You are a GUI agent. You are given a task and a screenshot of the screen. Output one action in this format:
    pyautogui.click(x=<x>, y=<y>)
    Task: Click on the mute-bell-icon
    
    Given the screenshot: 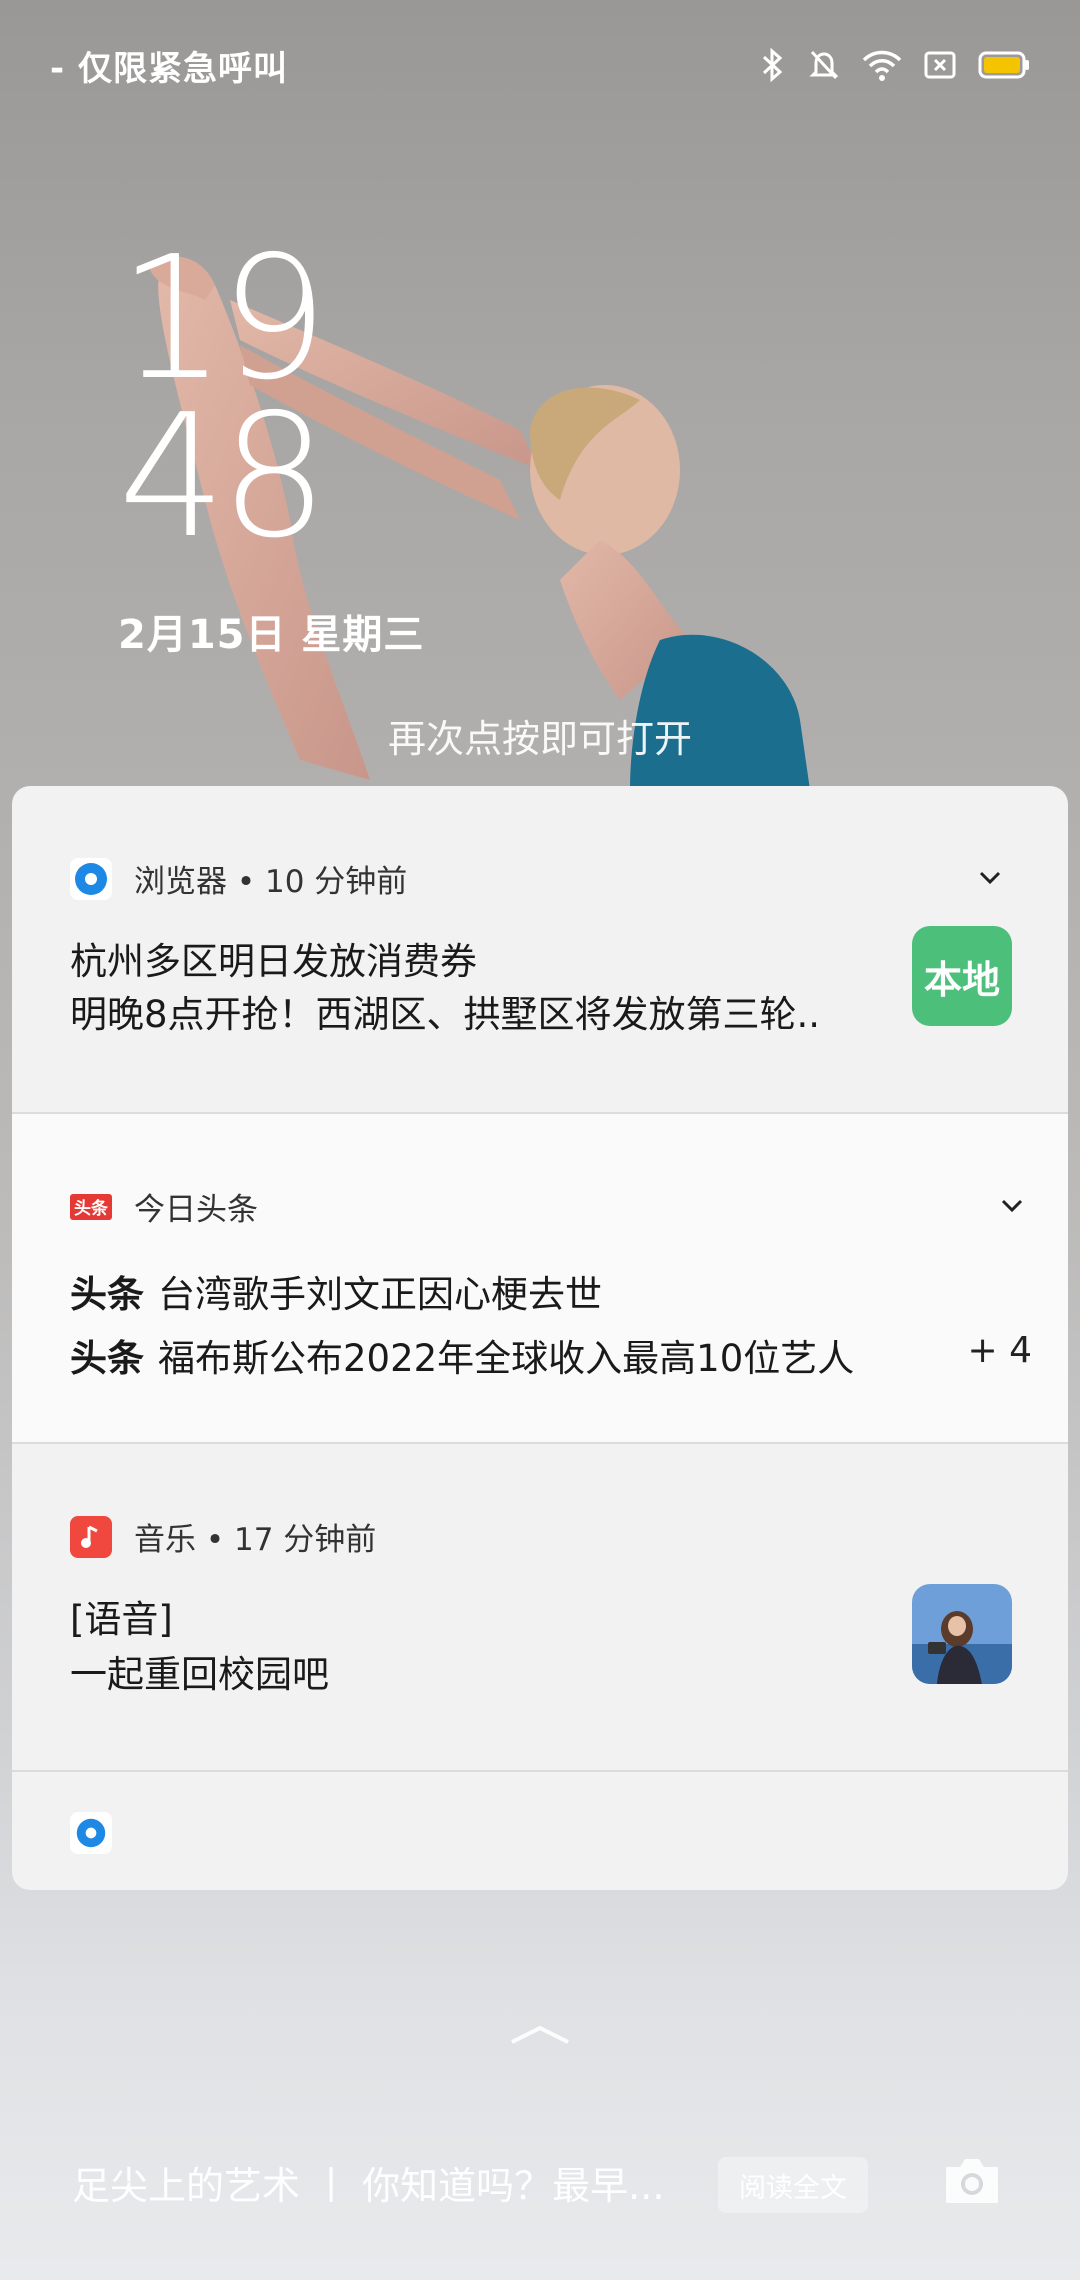 What is the action you would take?
    pyautogui.click(x=824, y=65)
    